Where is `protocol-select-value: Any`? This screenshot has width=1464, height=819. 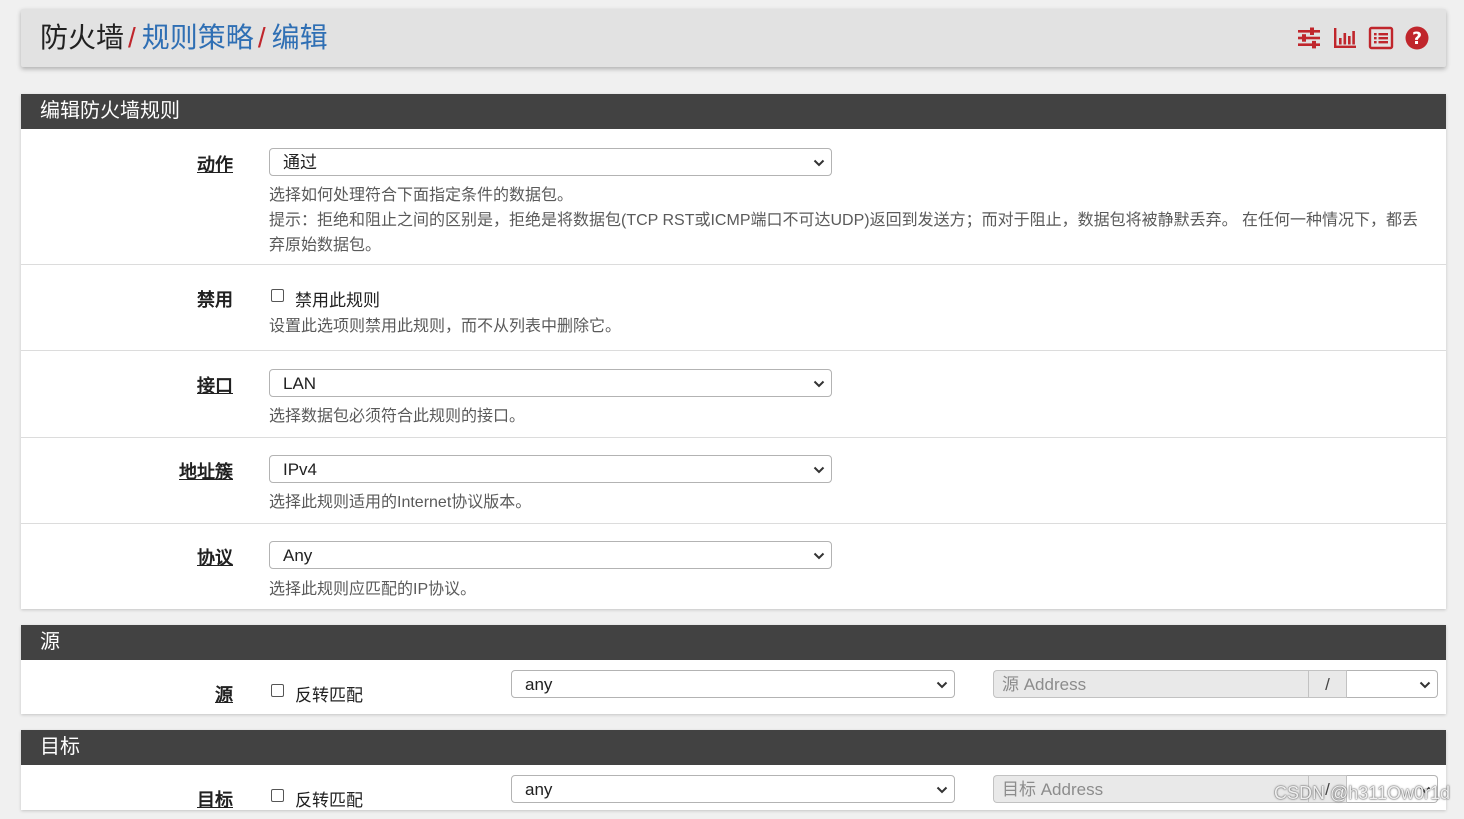 protocol-select-value: Any is located at coordinates (298, 555).